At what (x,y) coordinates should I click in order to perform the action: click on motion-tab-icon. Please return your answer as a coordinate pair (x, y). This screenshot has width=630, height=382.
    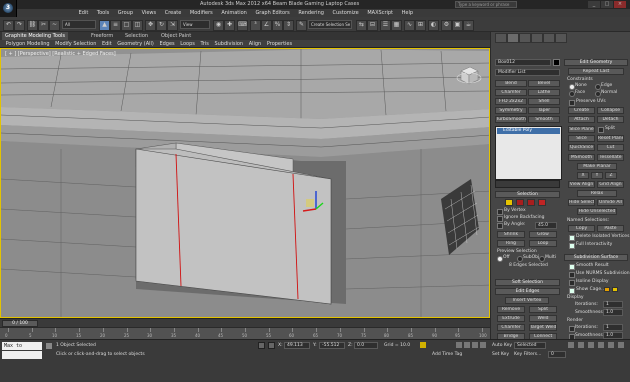
    Looking at the image, I should click on (537, 38).